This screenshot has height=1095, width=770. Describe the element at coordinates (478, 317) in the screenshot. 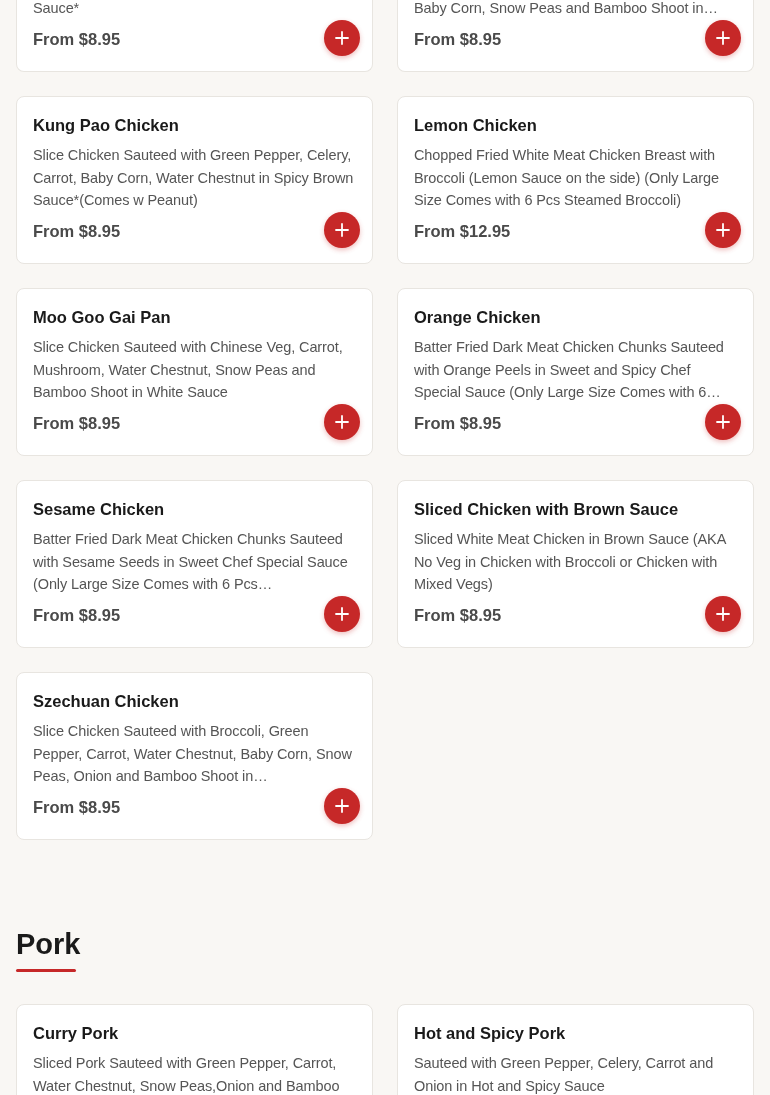

I see `item-name: Orange Chicken` at that location.